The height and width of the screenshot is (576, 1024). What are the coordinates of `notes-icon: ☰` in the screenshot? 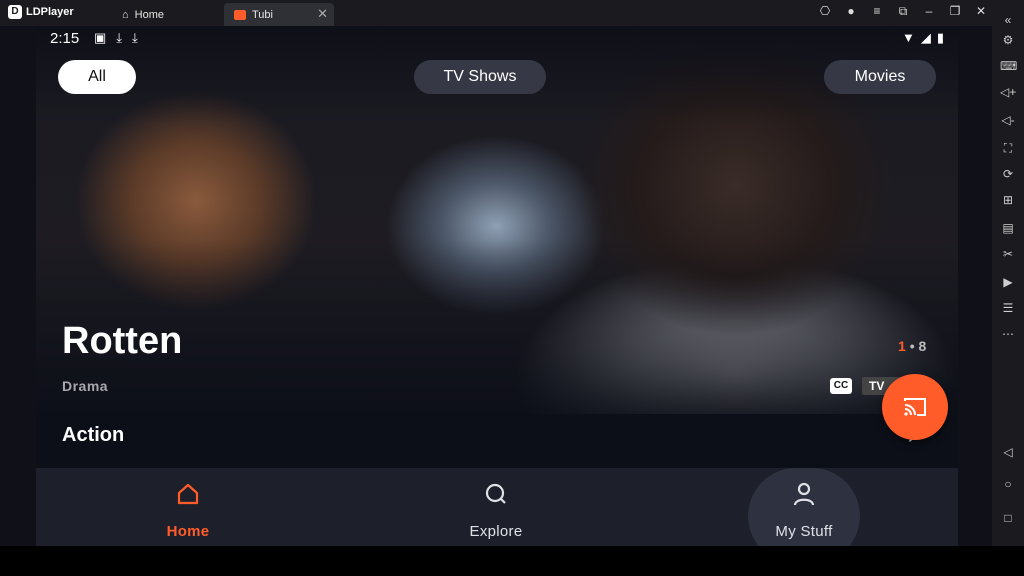 It's located at (1008, 308).